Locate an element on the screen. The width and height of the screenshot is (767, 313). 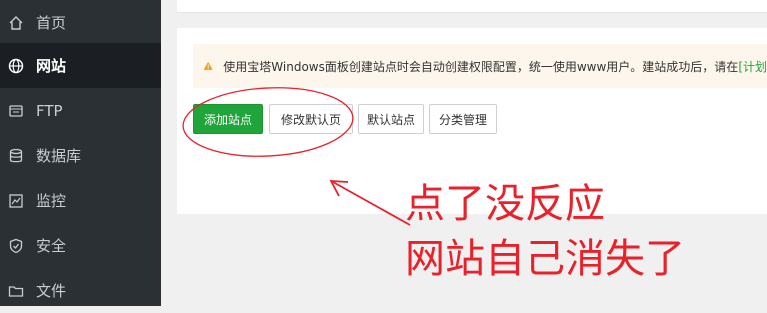
annotation-line-2: 网站自己消失了 is located at coordinates (545, 259).